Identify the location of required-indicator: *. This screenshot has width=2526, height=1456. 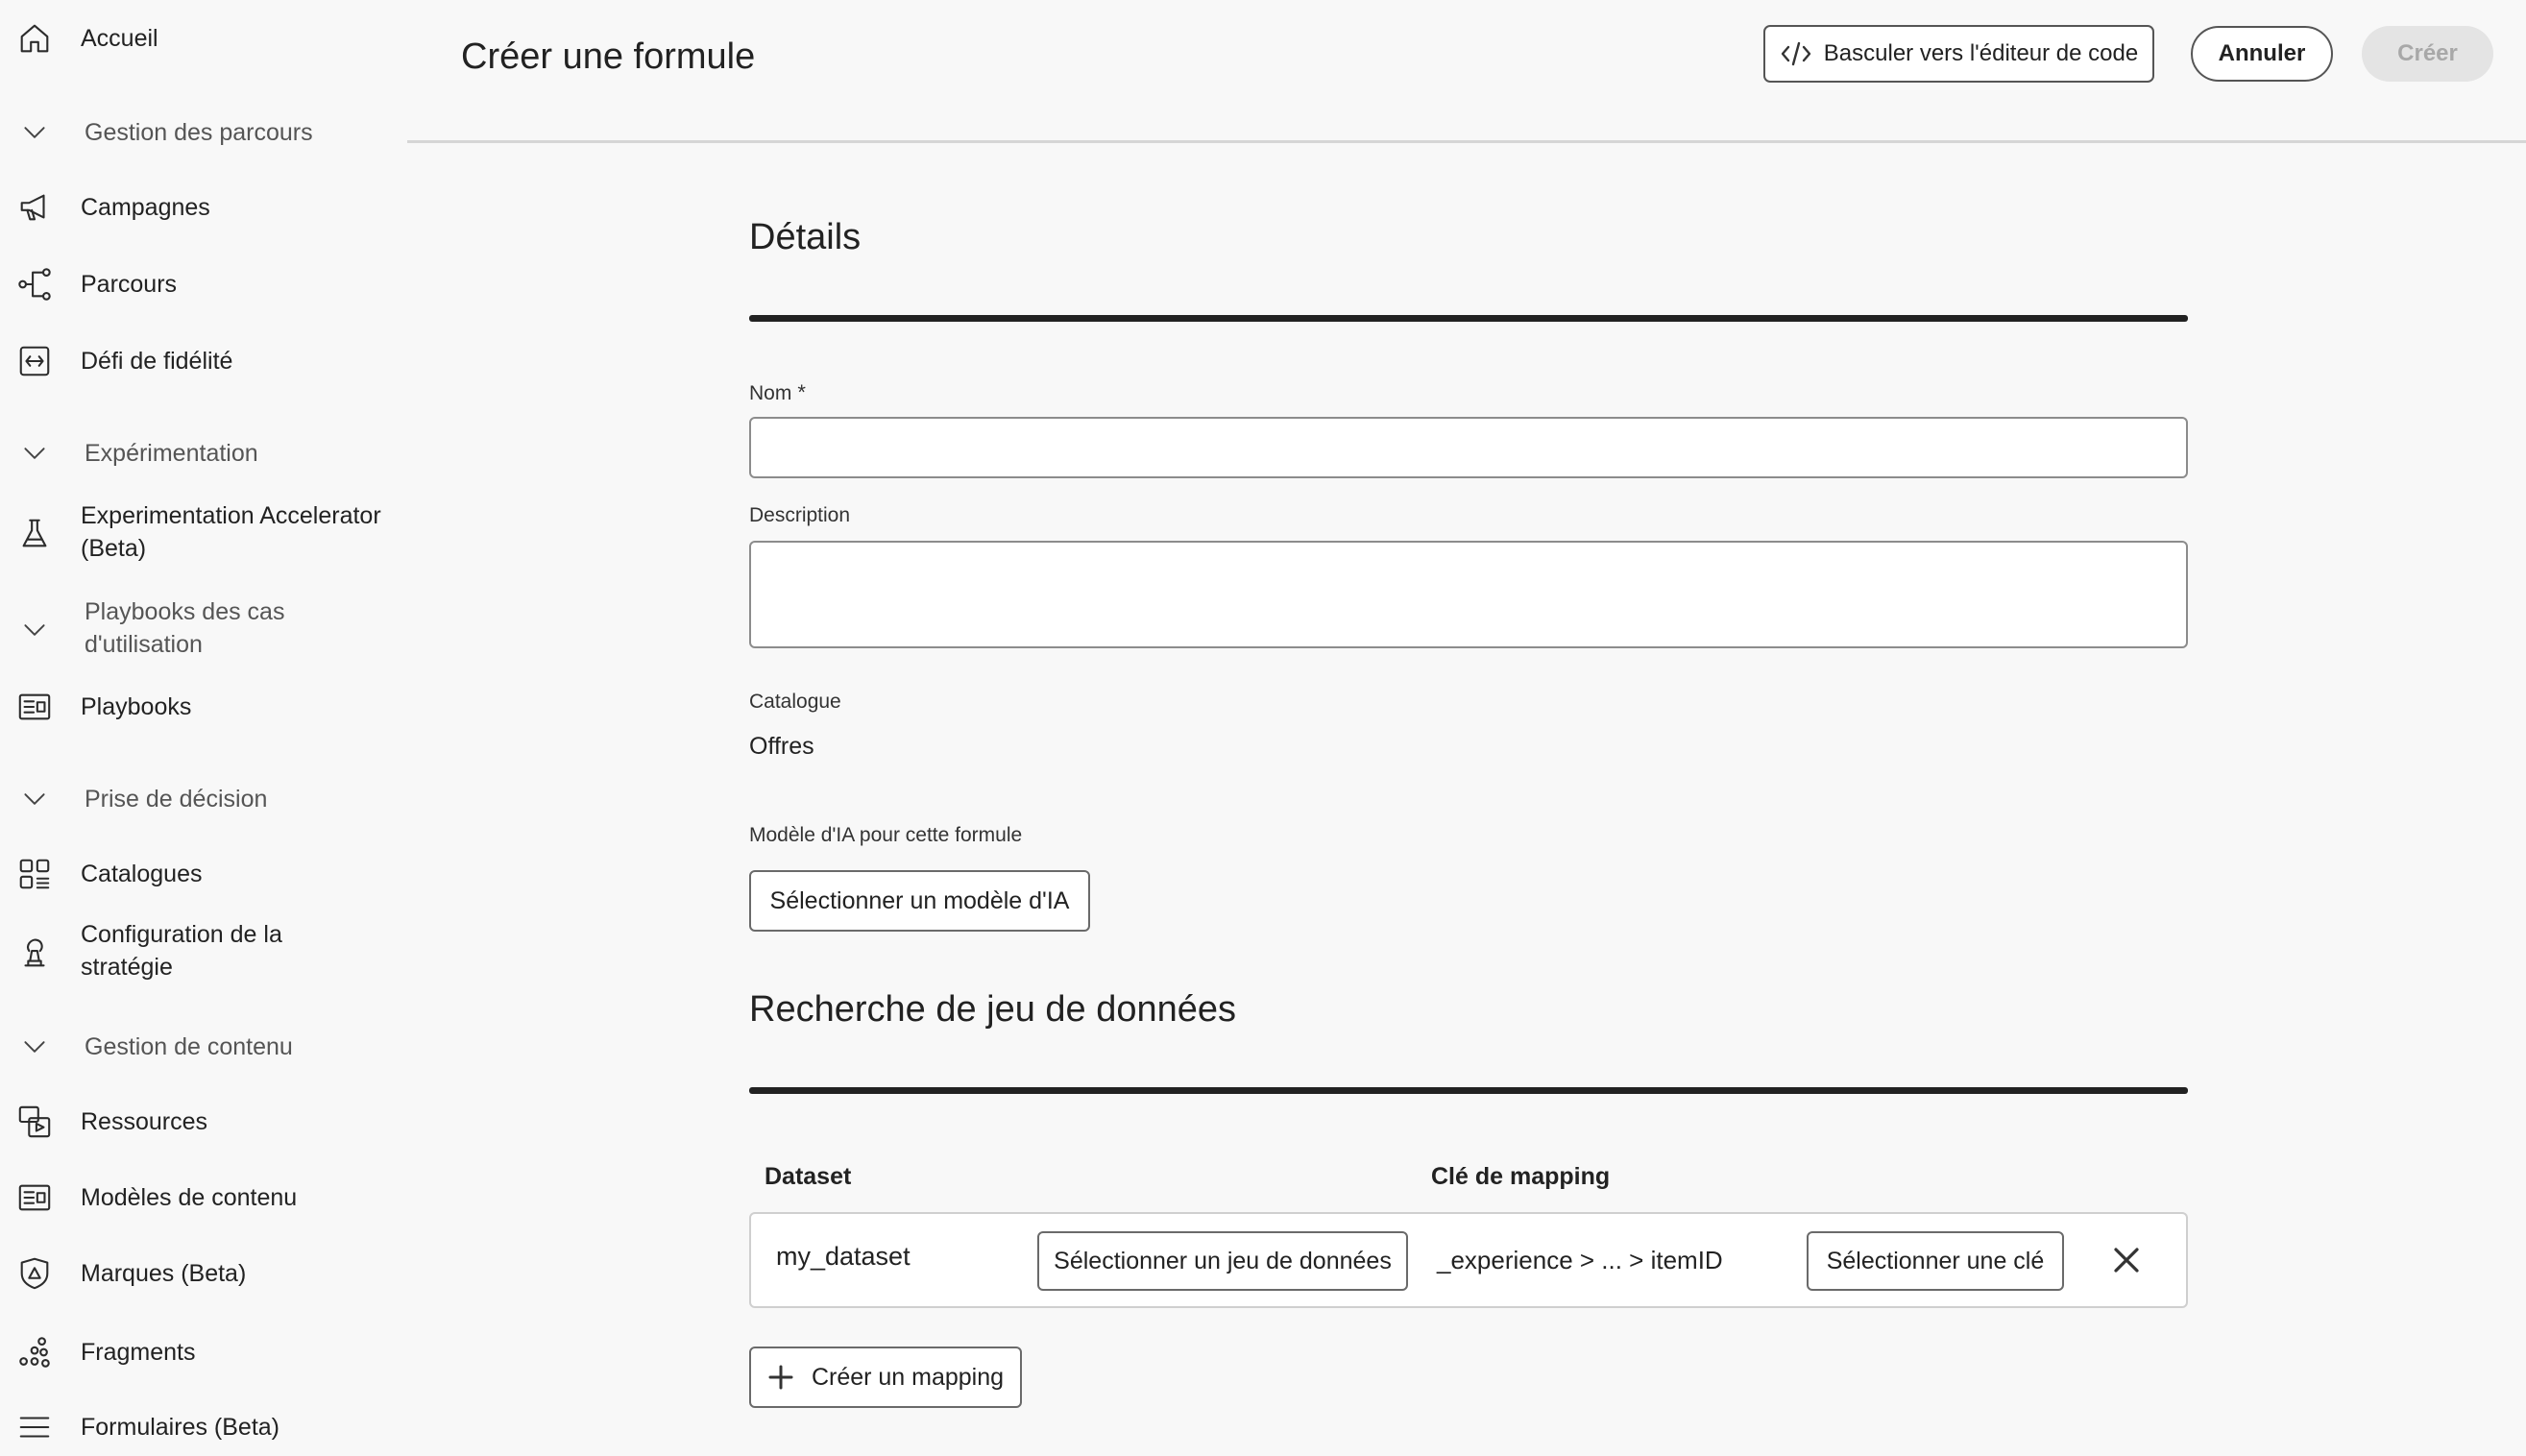
(801, 392).